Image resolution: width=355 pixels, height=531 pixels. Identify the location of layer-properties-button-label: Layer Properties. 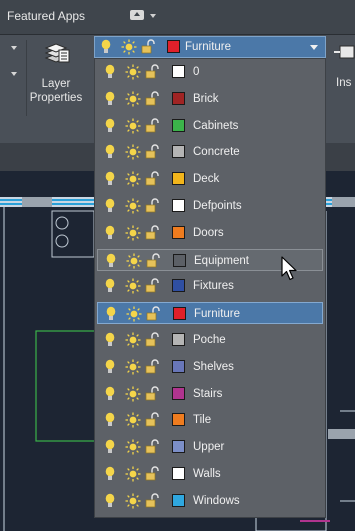
(56, 91).